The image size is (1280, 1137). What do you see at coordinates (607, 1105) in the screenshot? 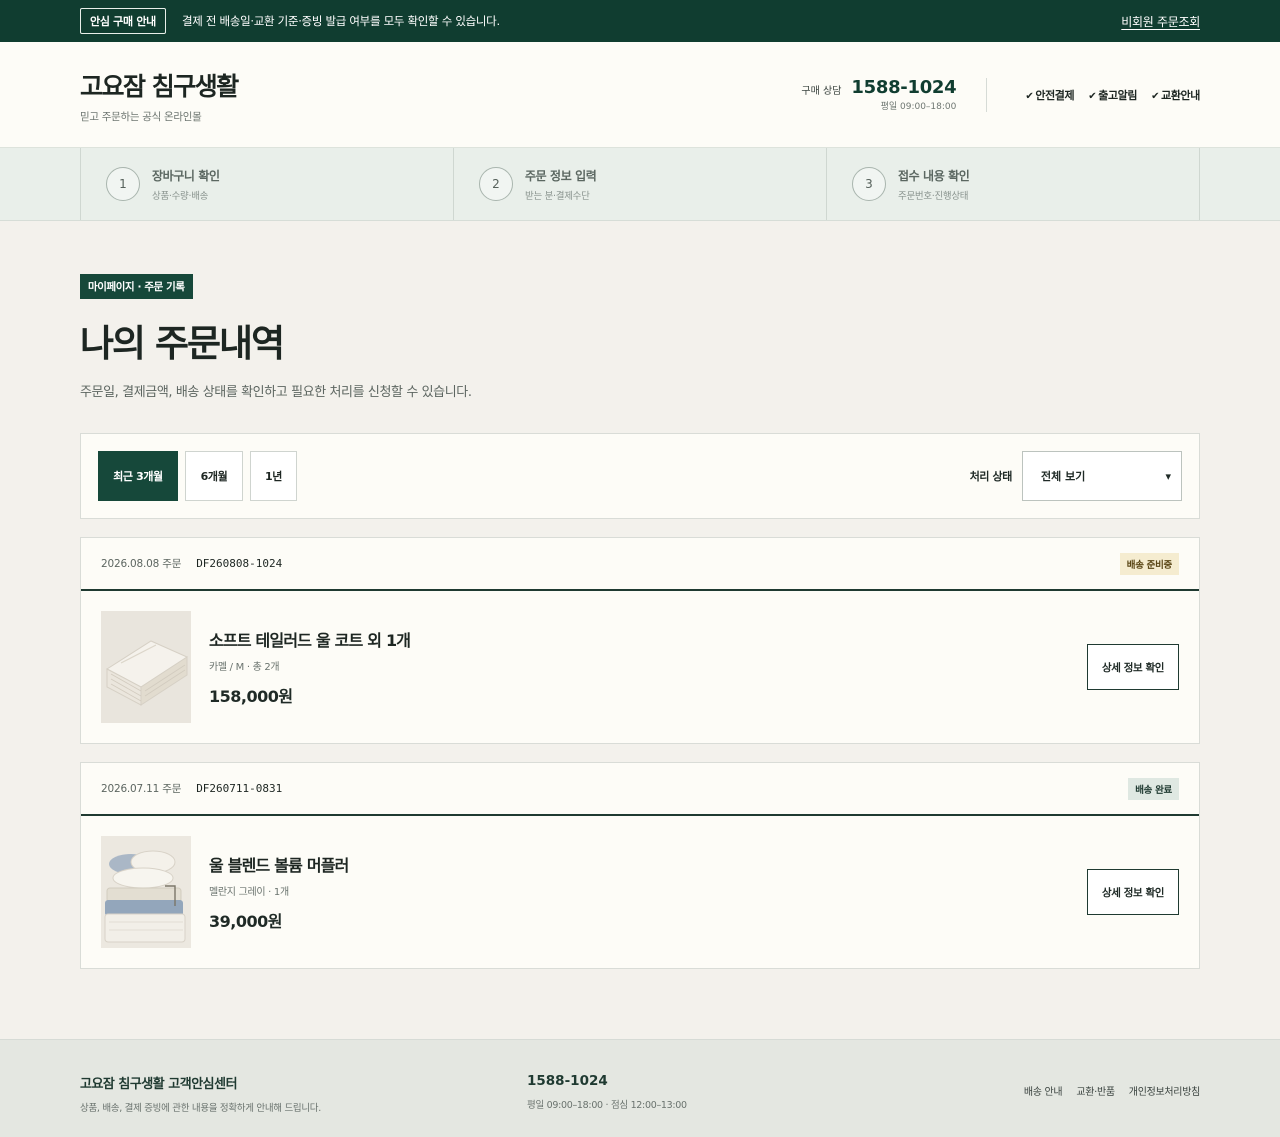
I see `footer-hours: 평일 09:00–18:00 · 점심 12:00–13:00` at bounding box center [607, 1105].